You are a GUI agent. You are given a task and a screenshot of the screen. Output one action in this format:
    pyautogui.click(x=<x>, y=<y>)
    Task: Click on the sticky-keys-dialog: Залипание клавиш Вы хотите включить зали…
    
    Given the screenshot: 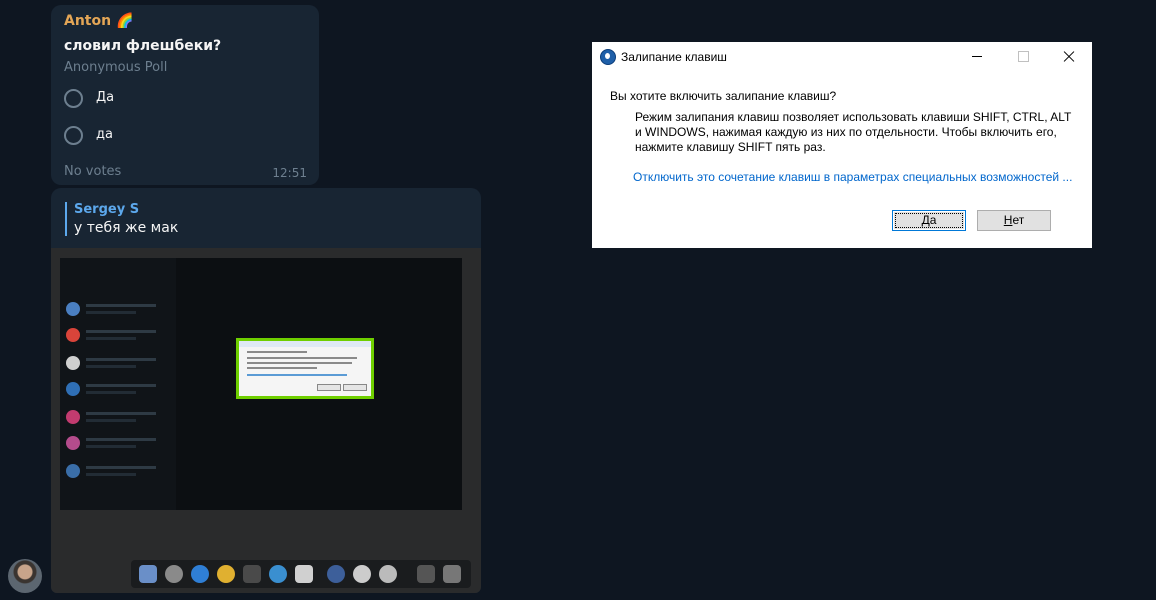 What is the action you would take?
    pyautogui.click(x=842, y=145)
    